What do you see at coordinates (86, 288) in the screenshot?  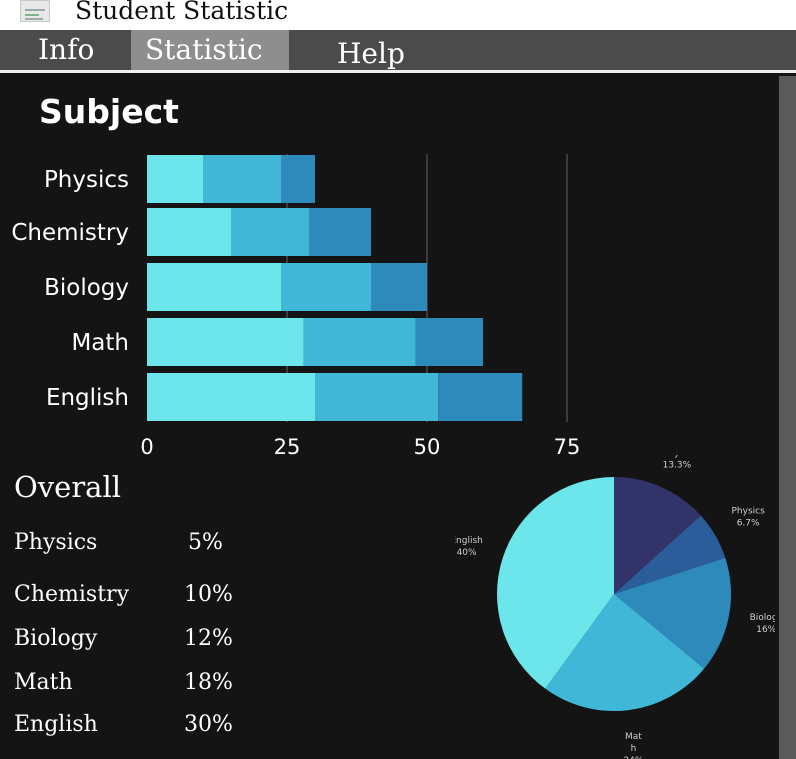 I see `category-label: Biology` at bounding box center [86, 288].